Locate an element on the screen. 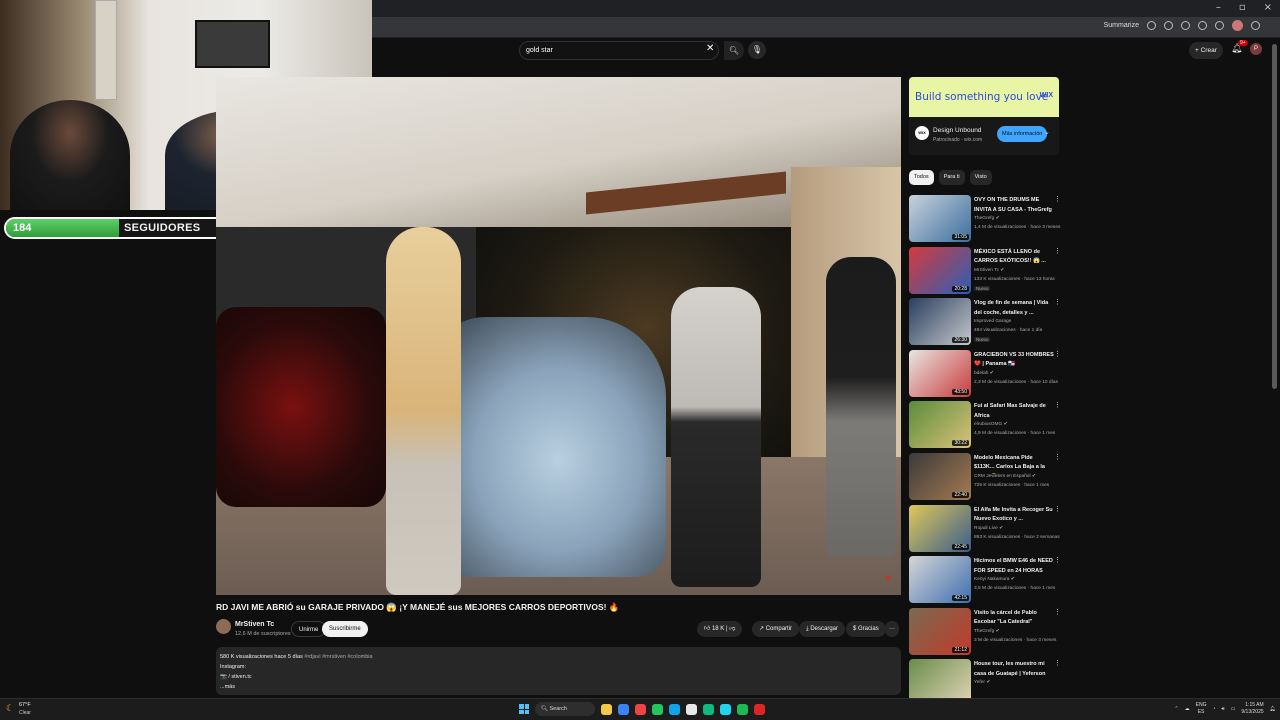  rec-thumbnail: 22:45 is located at coordinates (940, 528).